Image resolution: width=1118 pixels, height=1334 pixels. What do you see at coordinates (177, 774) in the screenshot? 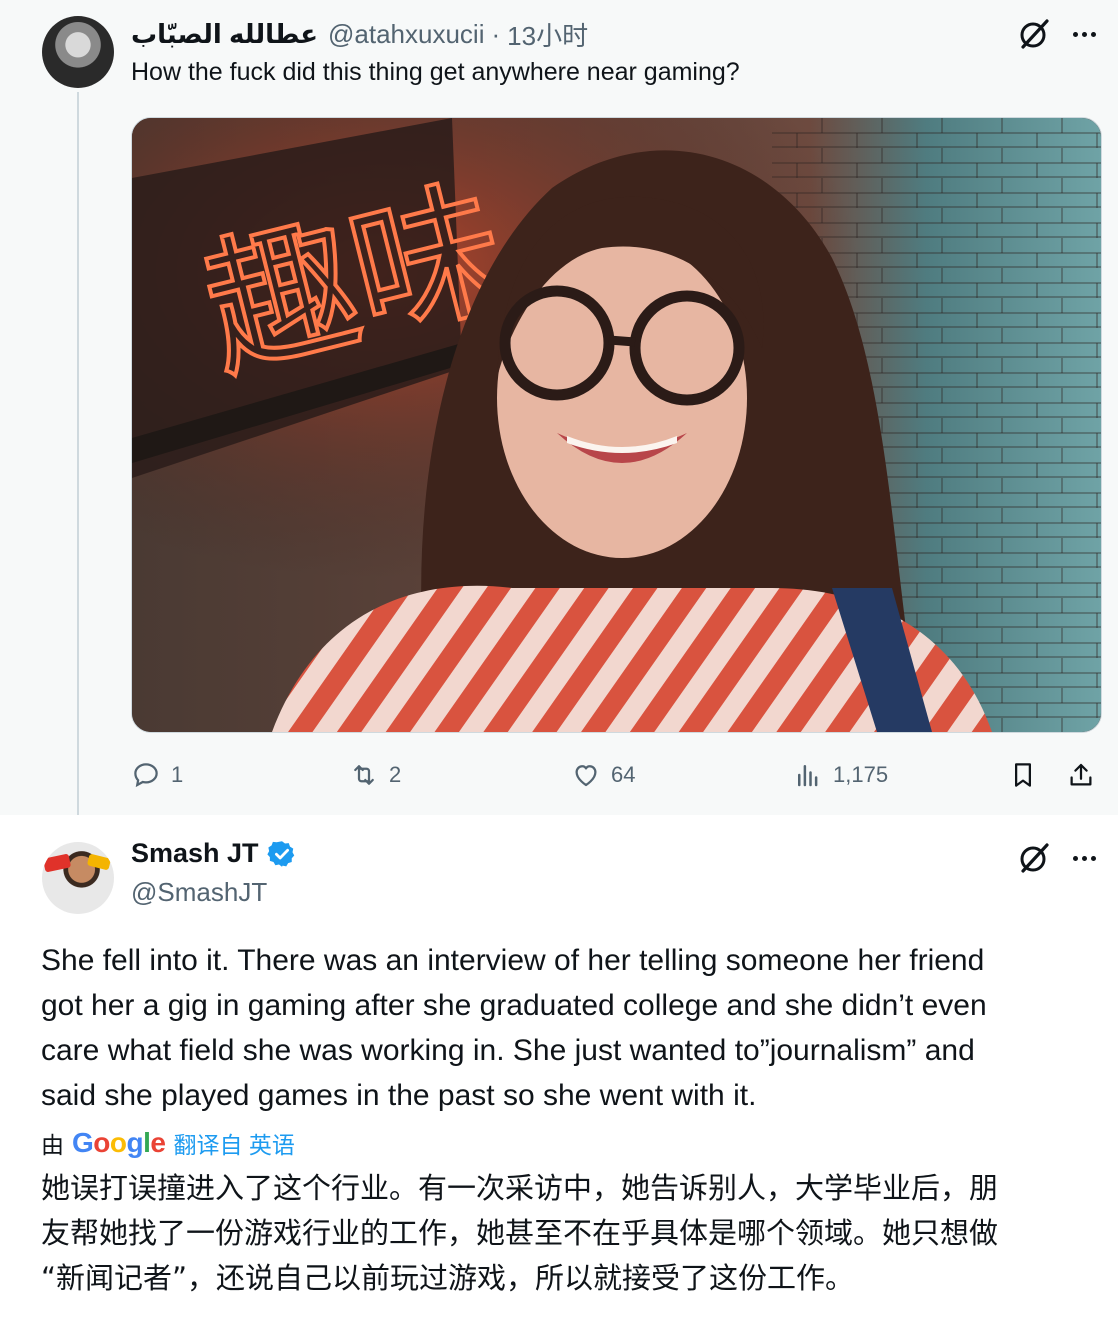
I see `reply-count: 1` at bounding box center [177, 774].